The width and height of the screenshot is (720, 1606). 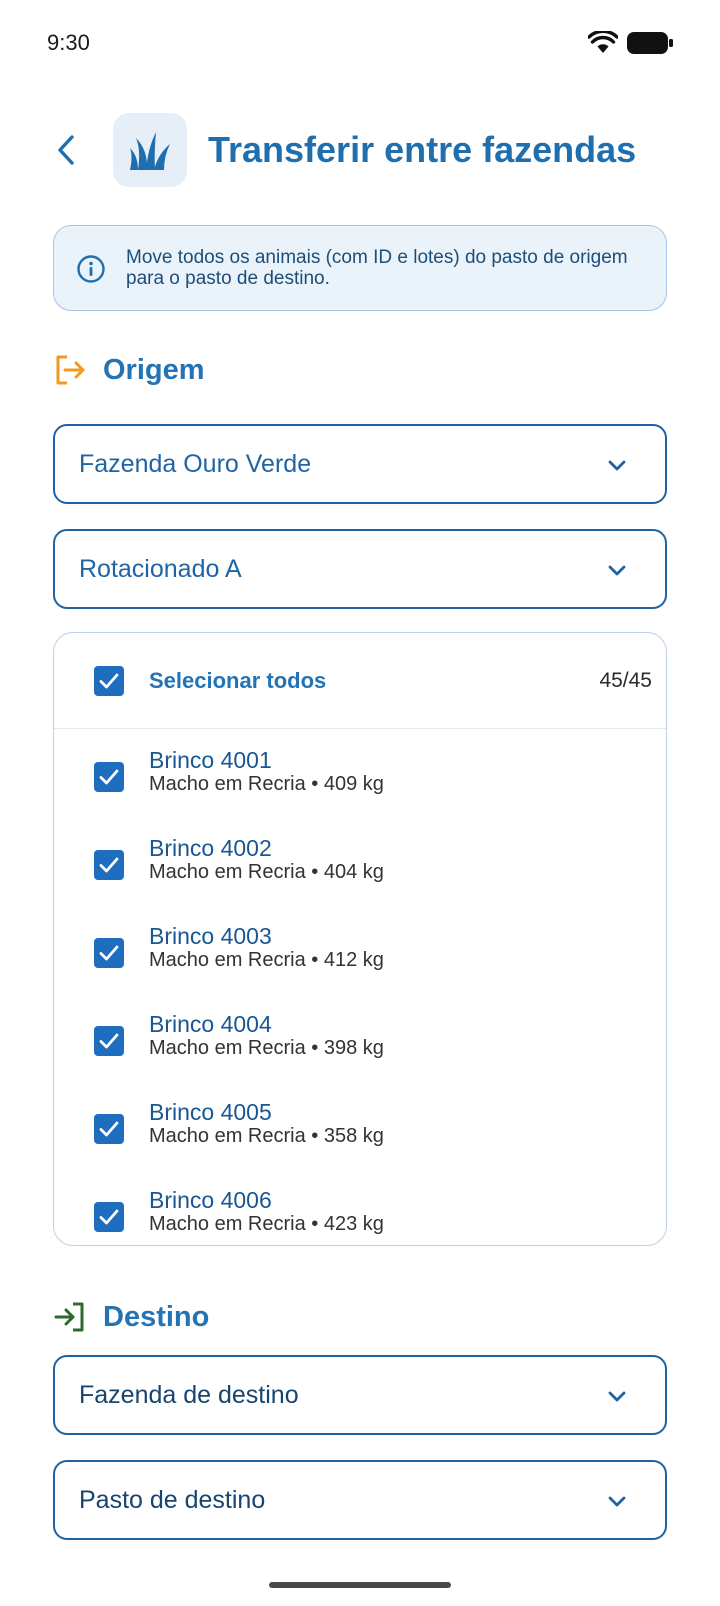 What do you see at coordinates (360, 44) in the screenshot?
I see `status-bar: 9:30` at bounding box center [360, 44].